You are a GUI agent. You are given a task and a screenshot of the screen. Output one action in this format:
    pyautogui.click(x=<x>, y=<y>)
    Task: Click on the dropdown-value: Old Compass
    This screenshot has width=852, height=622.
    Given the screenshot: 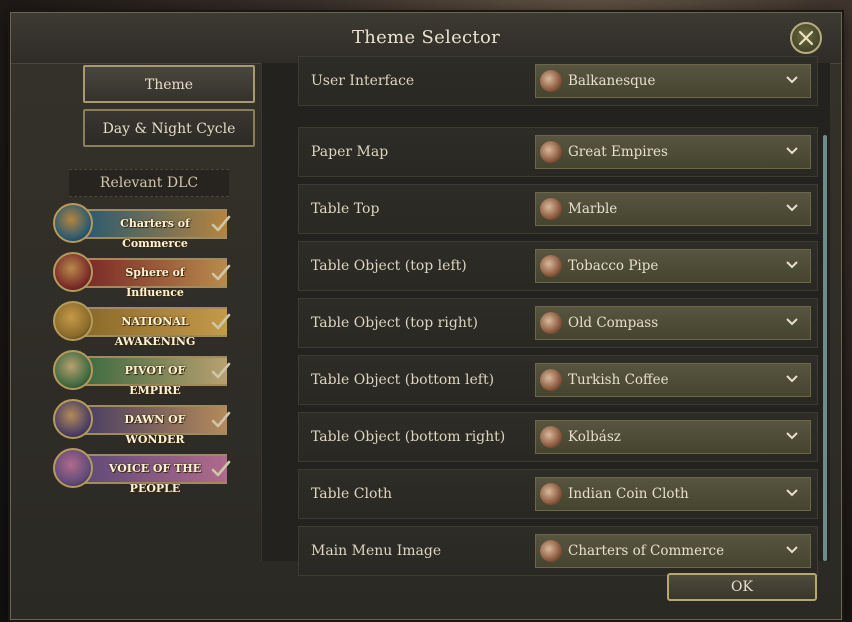 What is the action you would take?
    pyautogui.click(x=613, y=323)
    